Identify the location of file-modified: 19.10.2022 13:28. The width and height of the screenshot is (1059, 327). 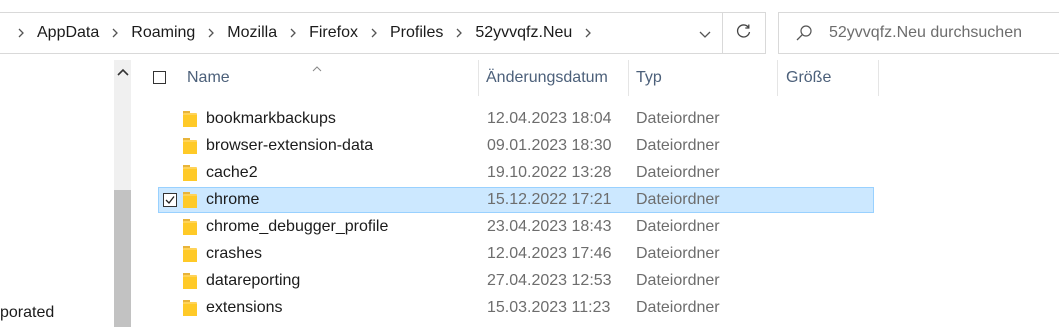
(549, 172).